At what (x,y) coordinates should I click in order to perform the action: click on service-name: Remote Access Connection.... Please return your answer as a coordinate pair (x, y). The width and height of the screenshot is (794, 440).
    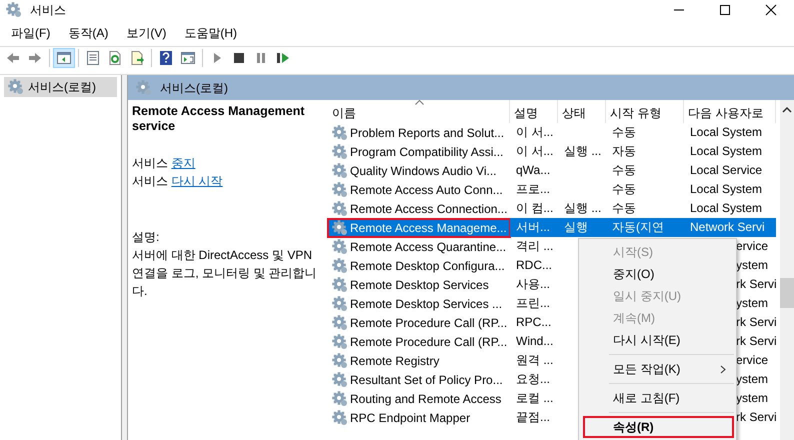
    Looking at the image, I should click on (419, 209).